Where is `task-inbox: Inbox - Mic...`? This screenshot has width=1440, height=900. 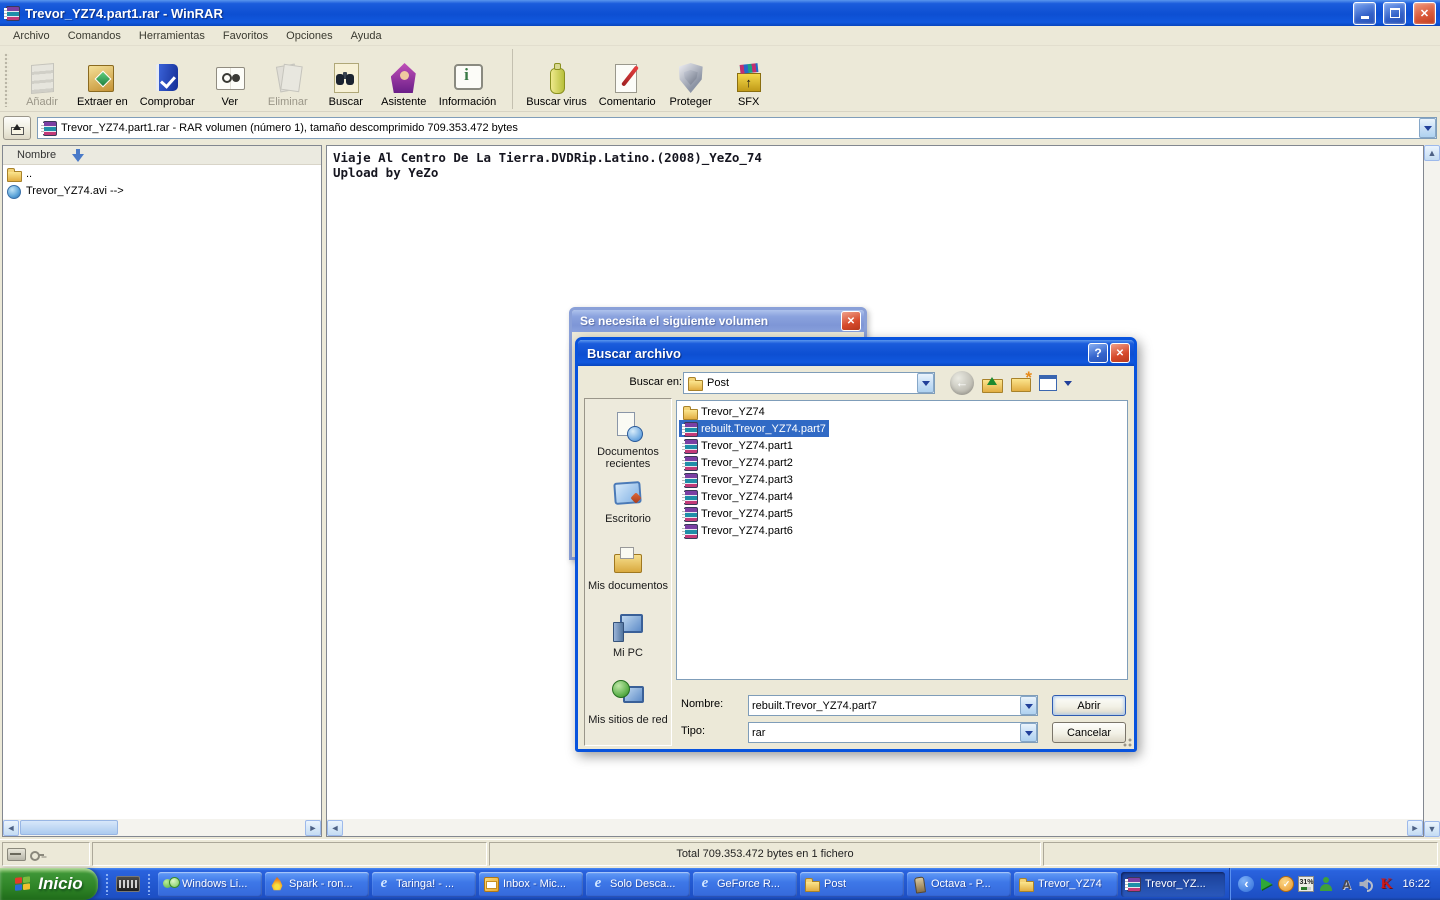 task-inbox: Inbox - Mic... is located at coordinates (531, 884).